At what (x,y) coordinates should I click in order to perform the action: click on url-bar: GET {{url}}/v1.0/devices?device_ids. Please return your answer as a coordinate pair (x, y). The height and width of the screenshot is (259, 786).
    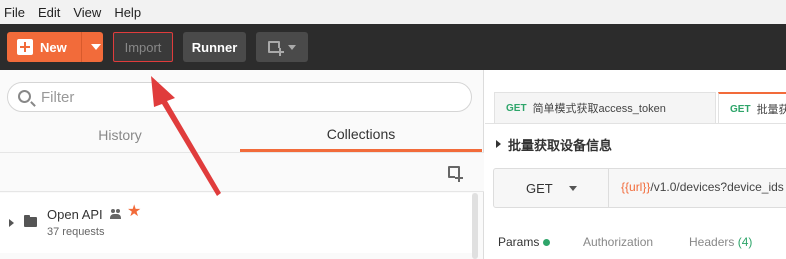
    Looking at the image, I should click on (639, 188).